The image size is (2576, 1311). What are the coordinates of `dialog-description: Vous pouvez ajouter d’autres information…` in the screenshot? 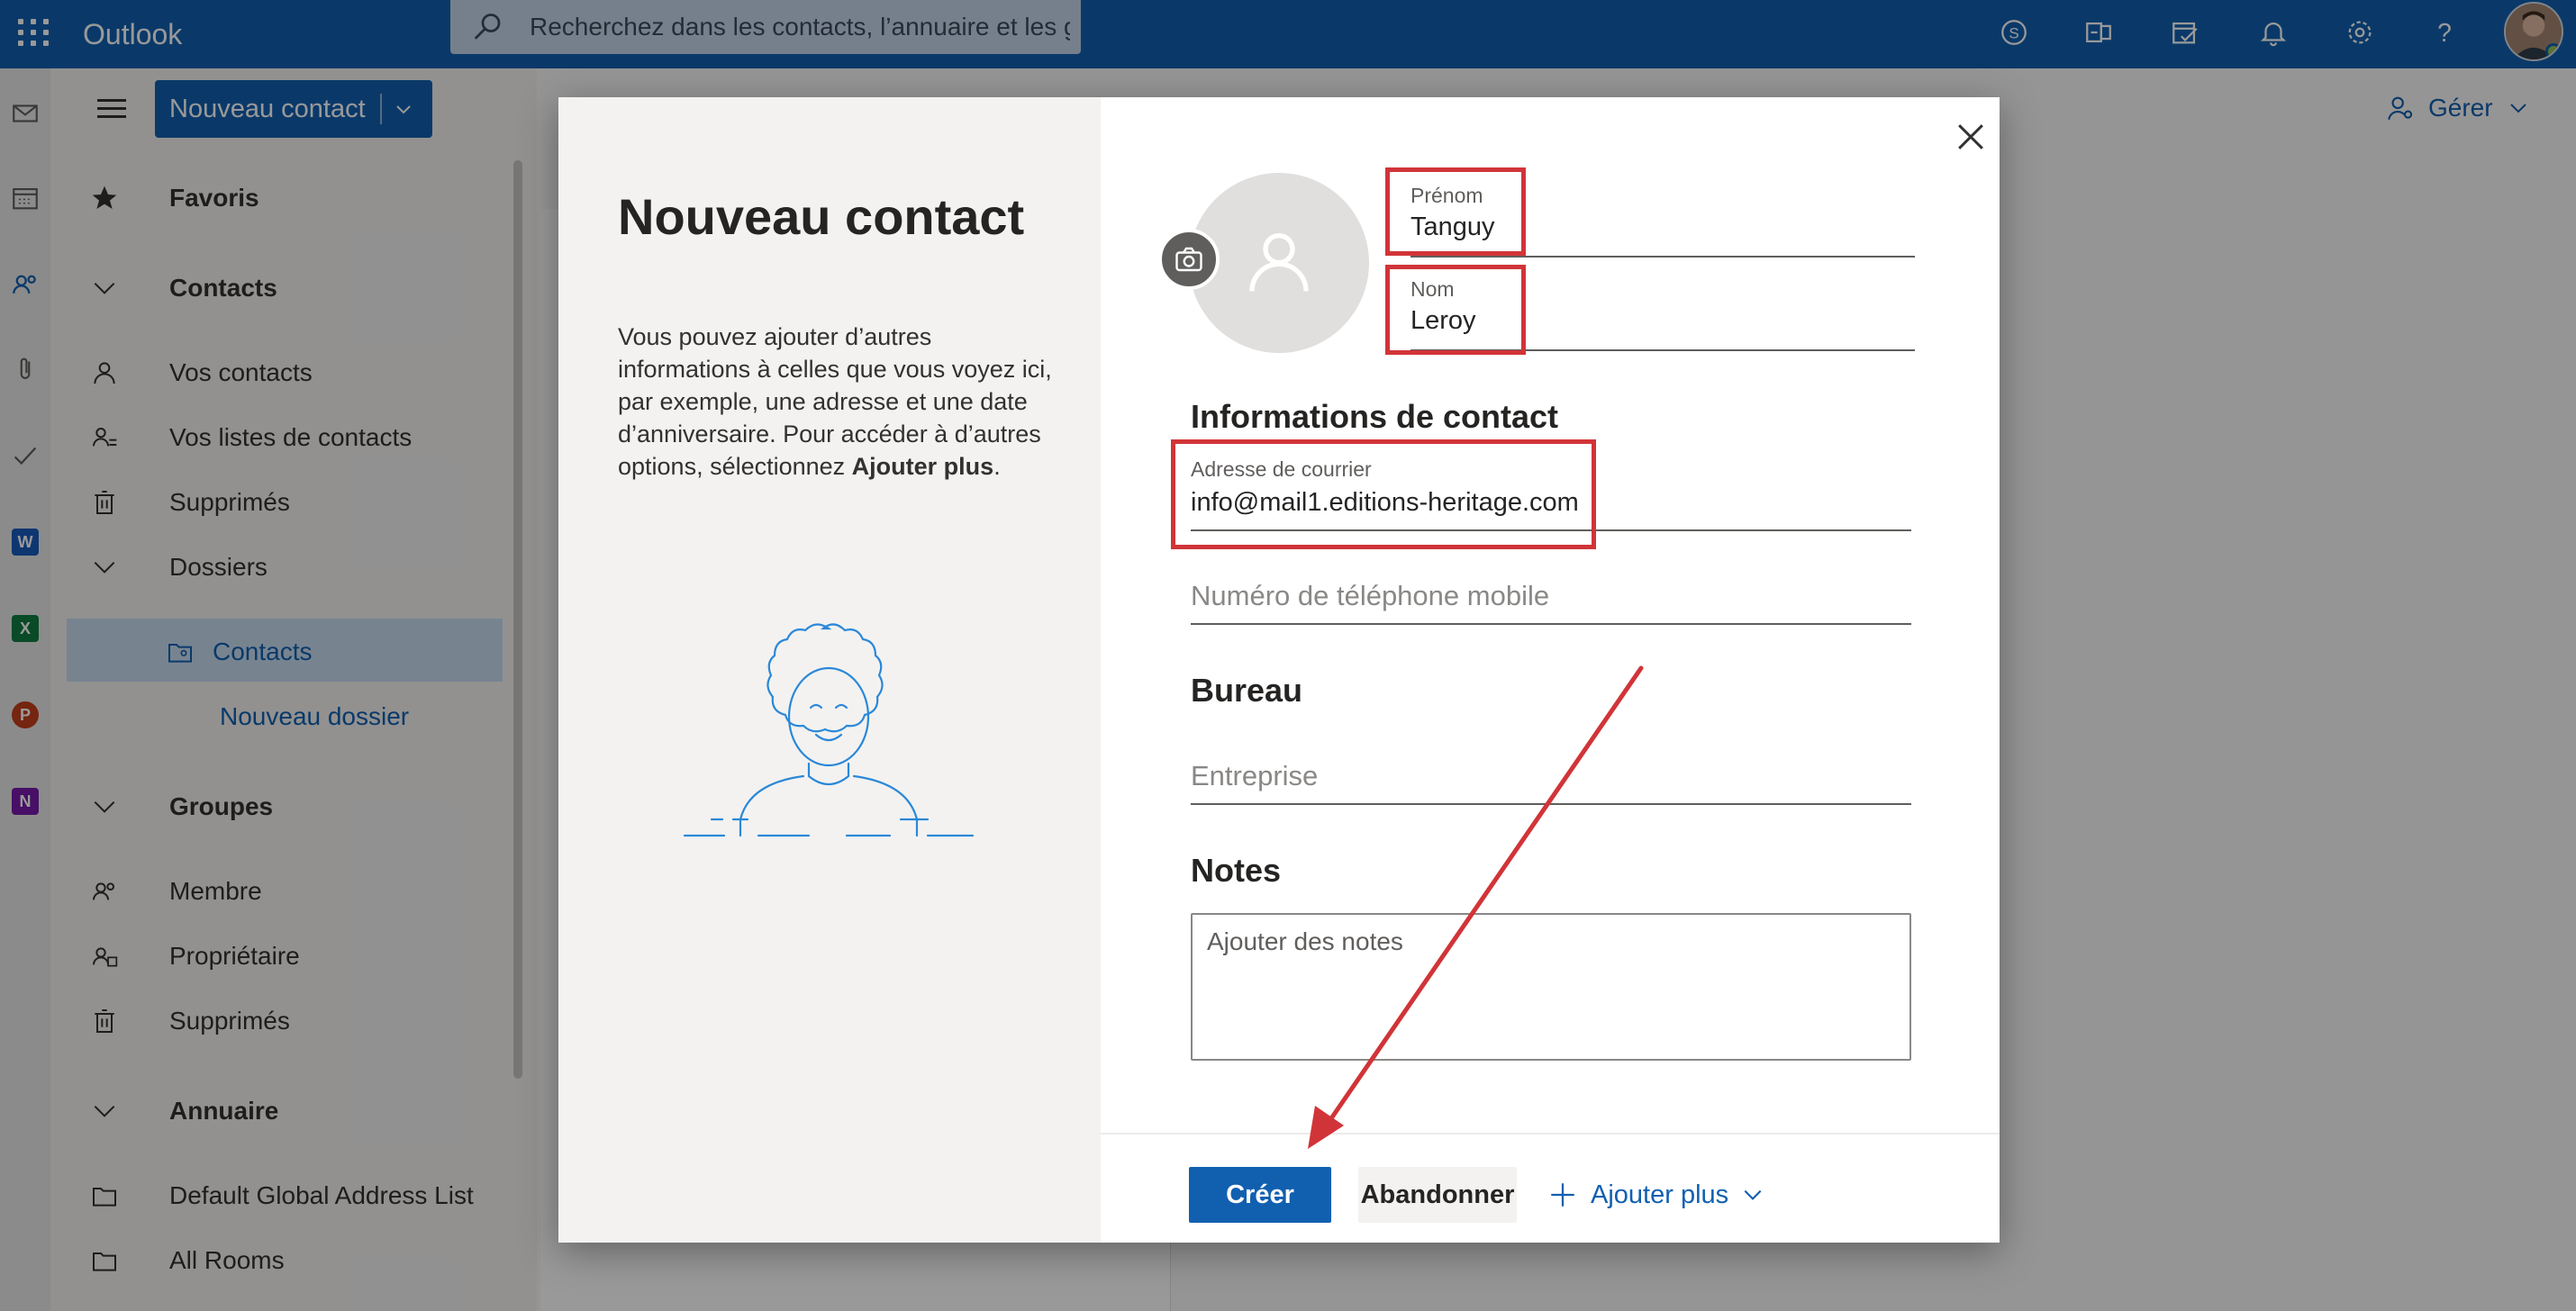 It's located at (843, 402).